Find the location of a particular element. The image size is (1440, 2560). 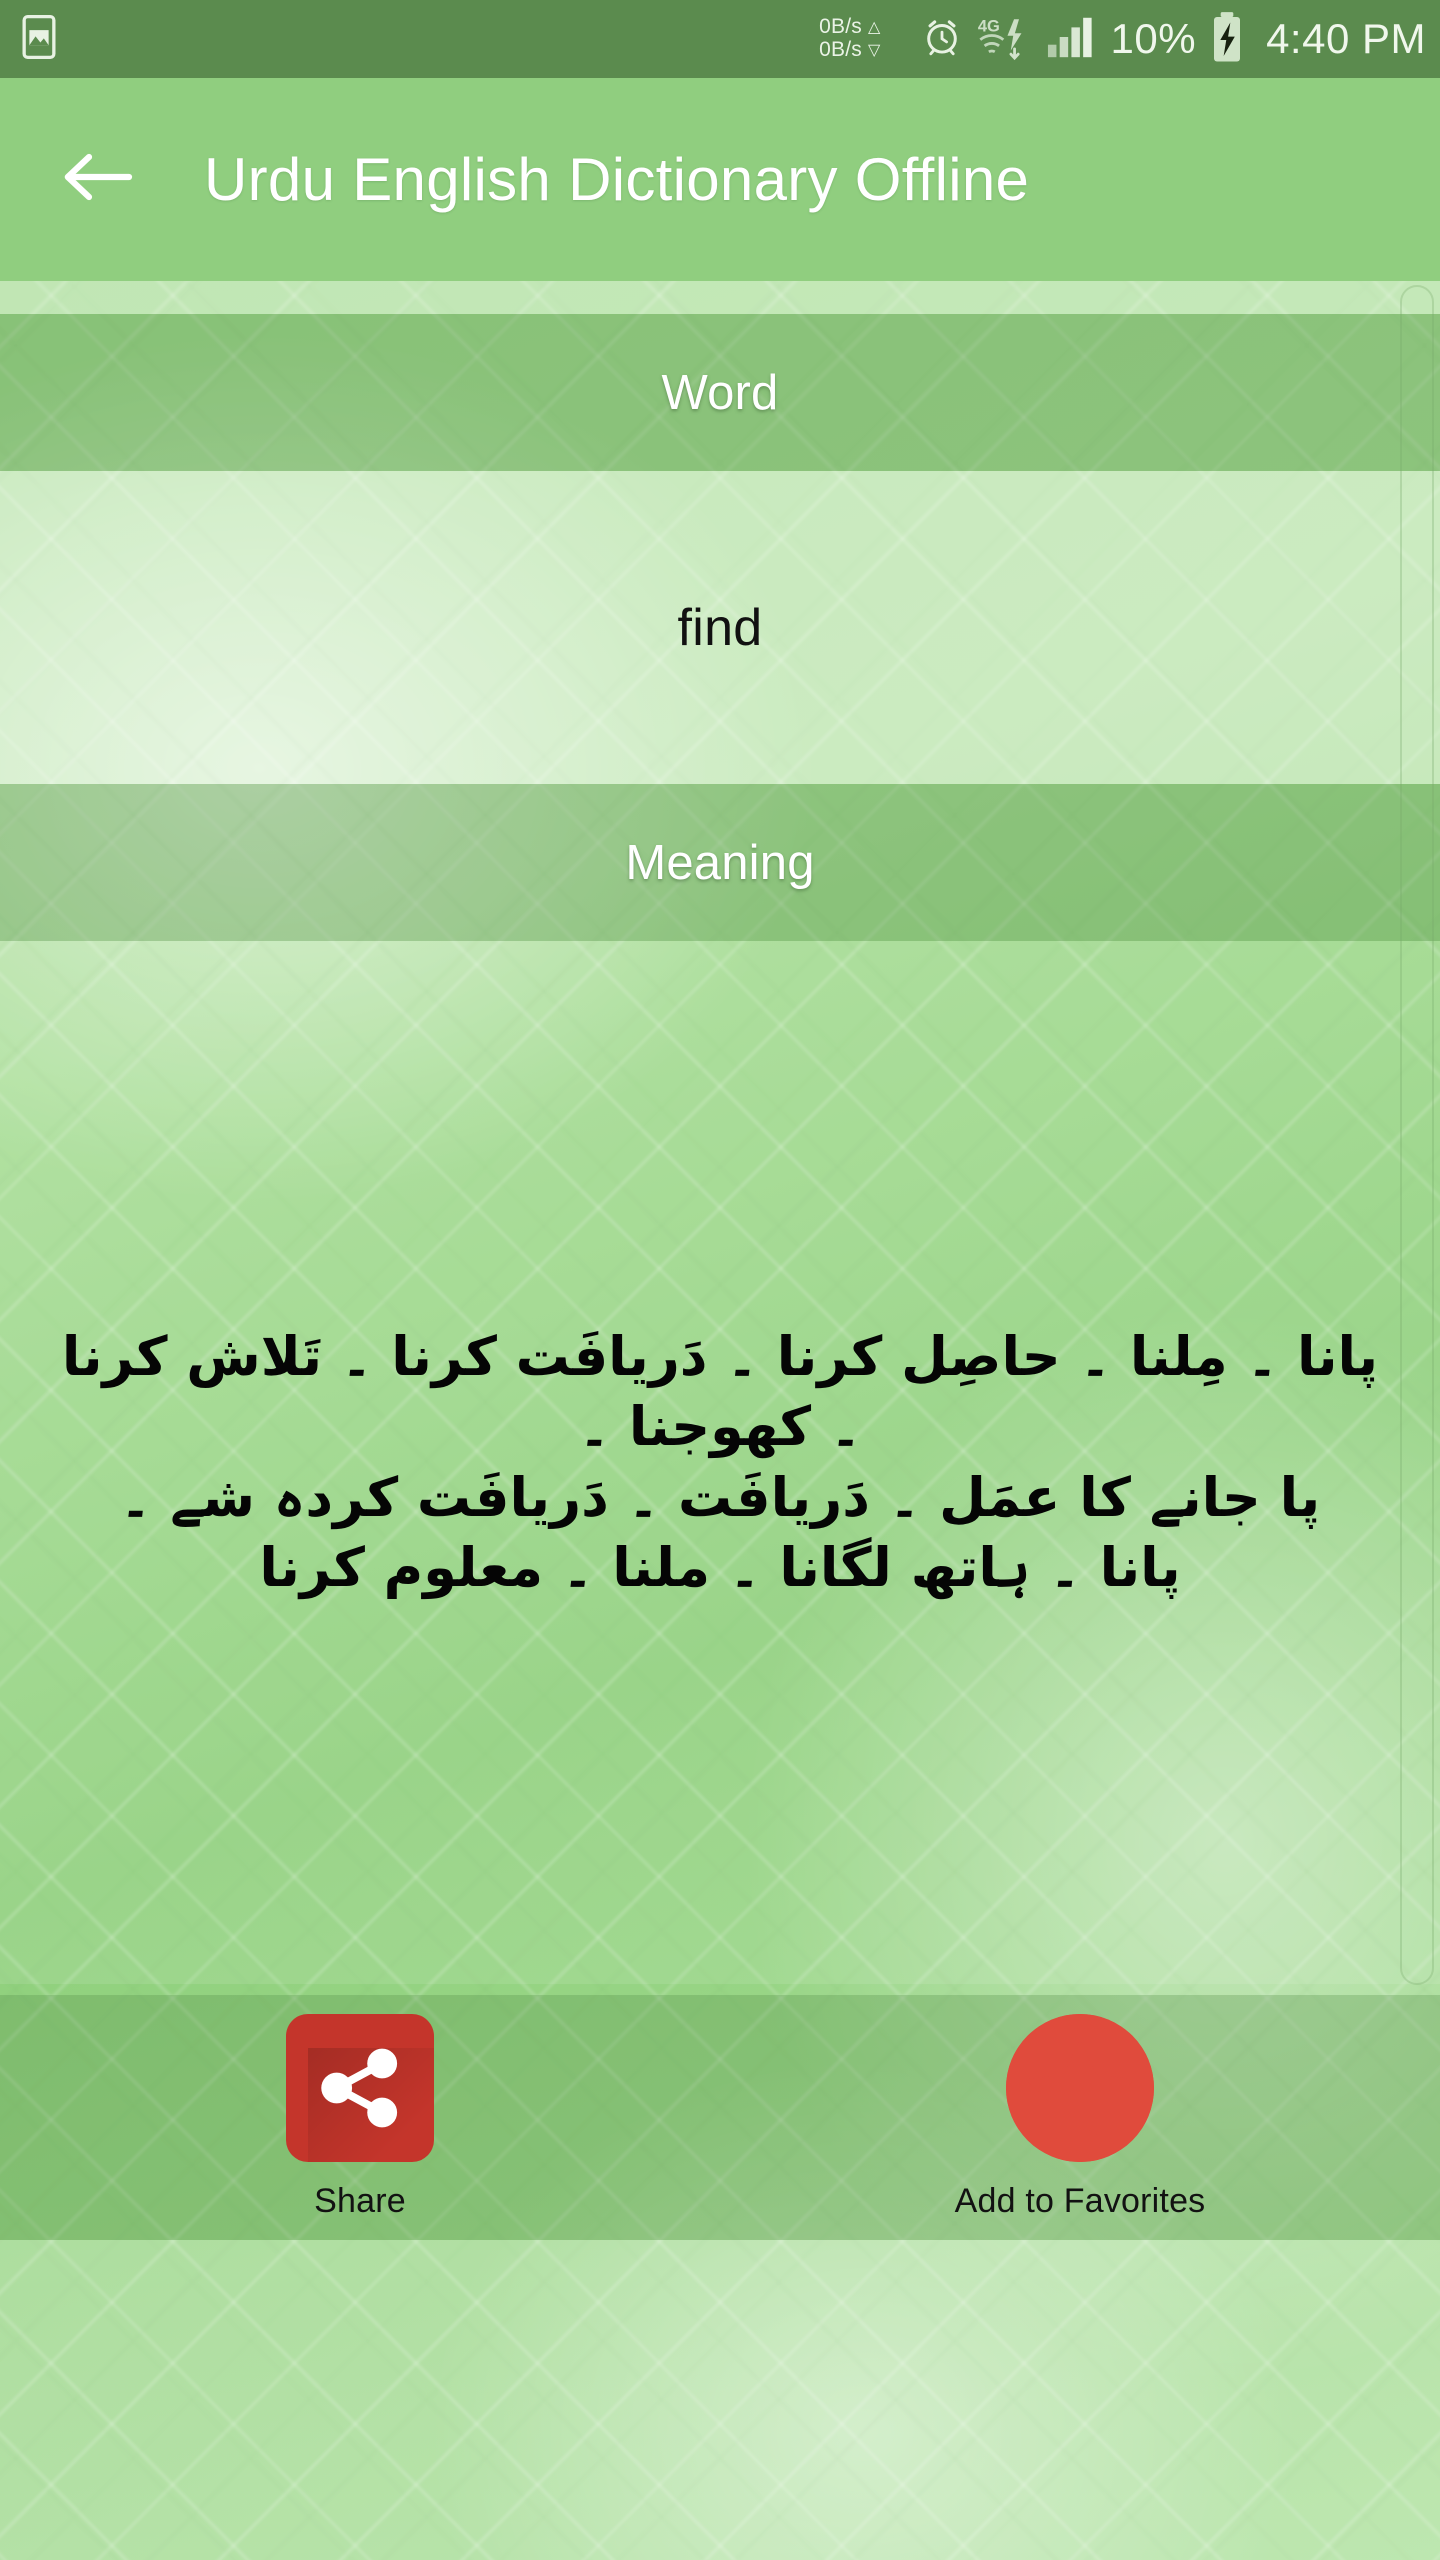

share-icon is located at coordinates (360, 2088).